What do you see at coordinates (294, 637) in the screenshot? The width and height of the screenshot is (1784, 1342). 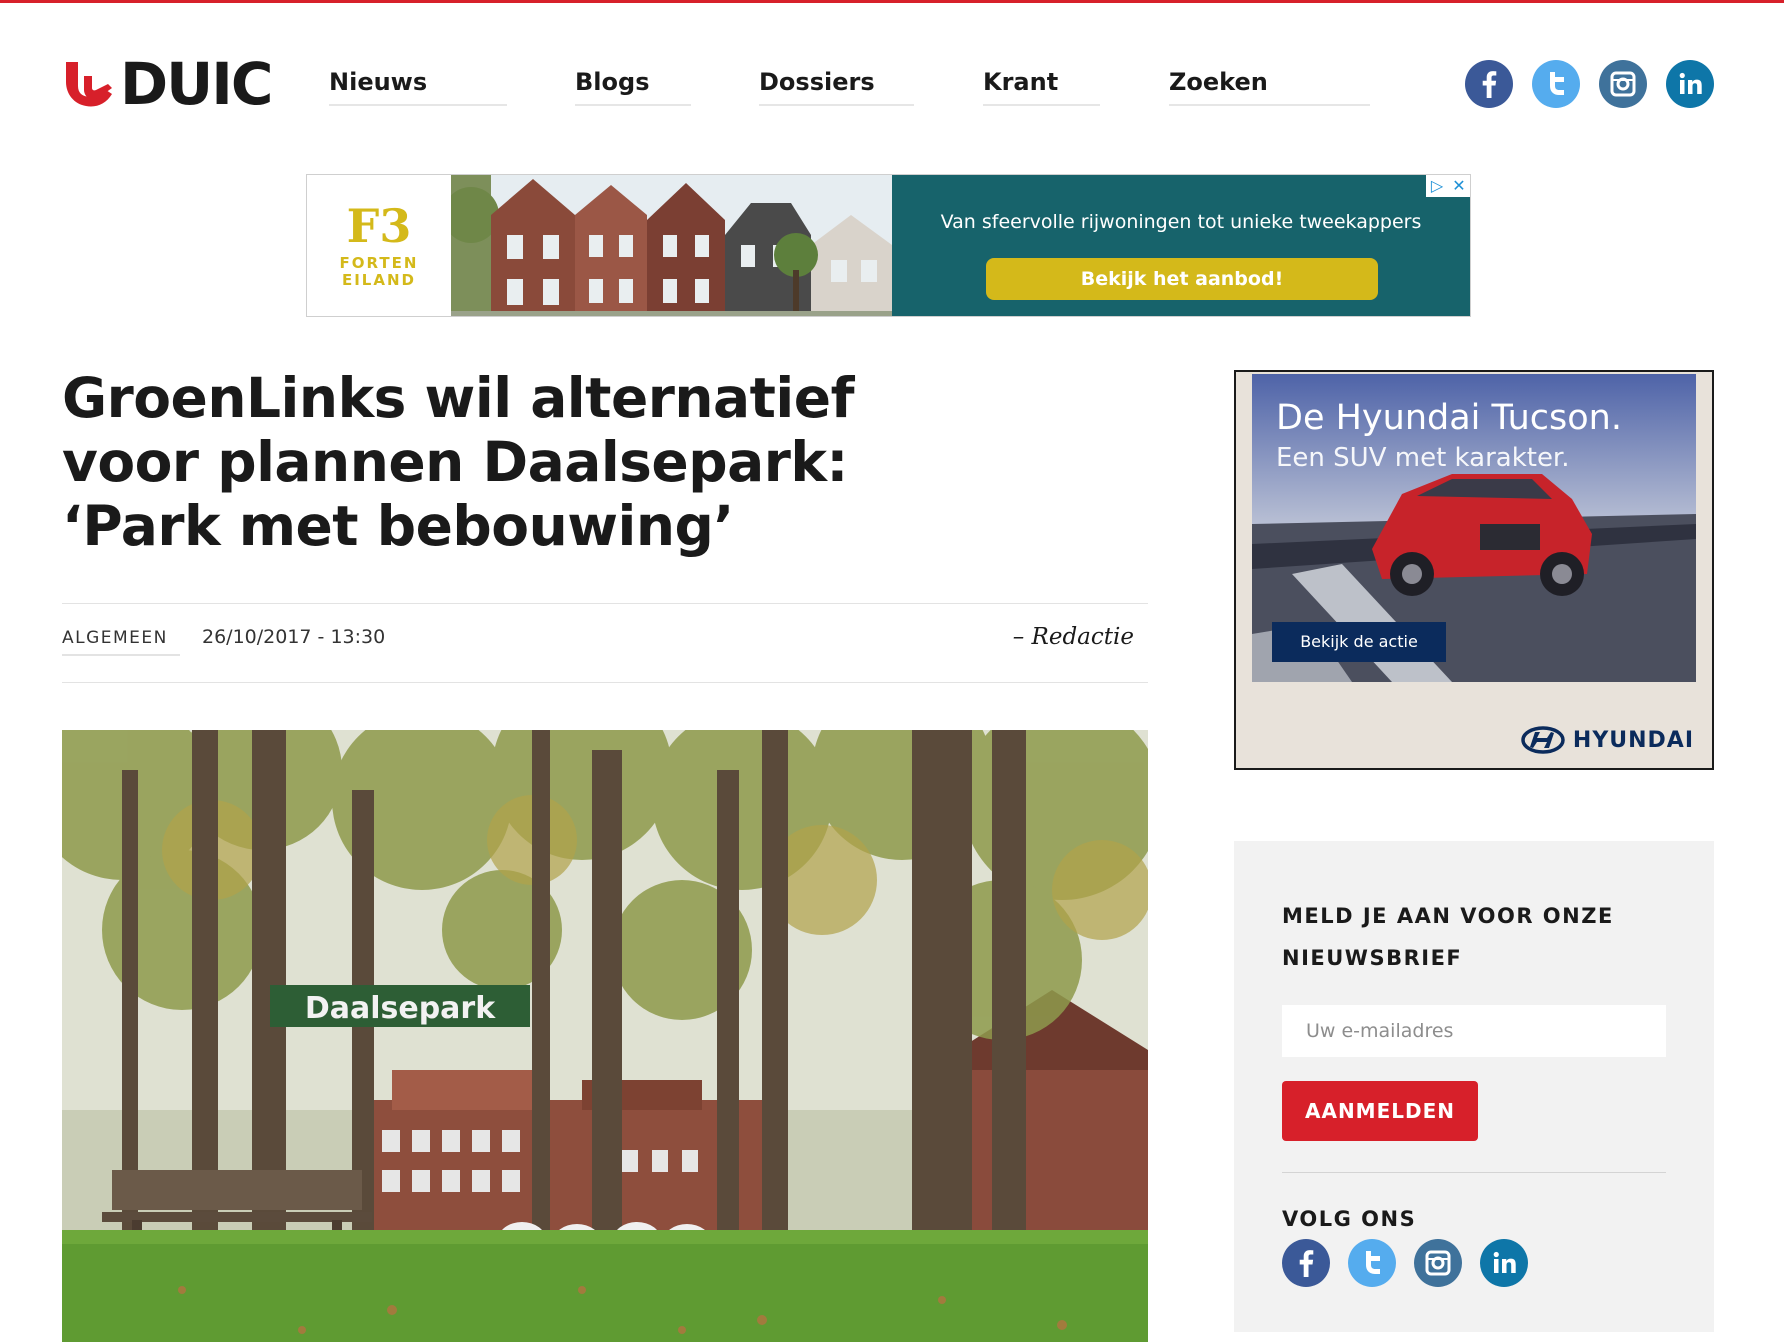 I see `publish-date: 26/10/2017 - 13:30` at bounding box center [294, 637].